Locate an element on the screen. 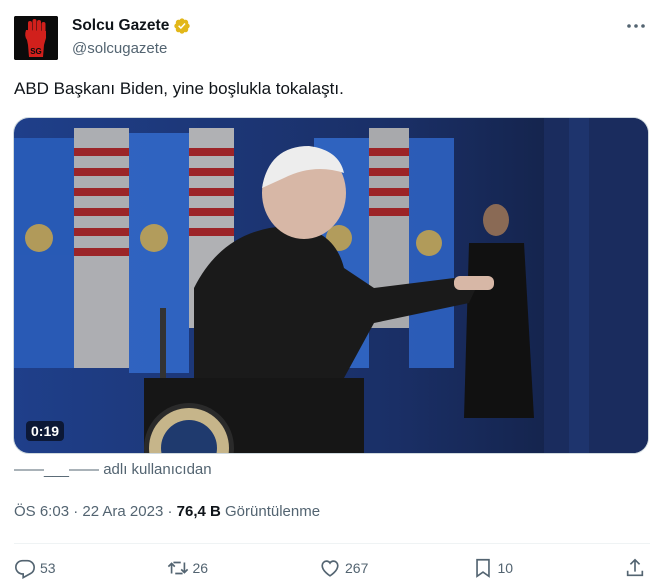 The height and width of the screenshot is (588, 664). reply-icon is located at coordinates (25, 569).